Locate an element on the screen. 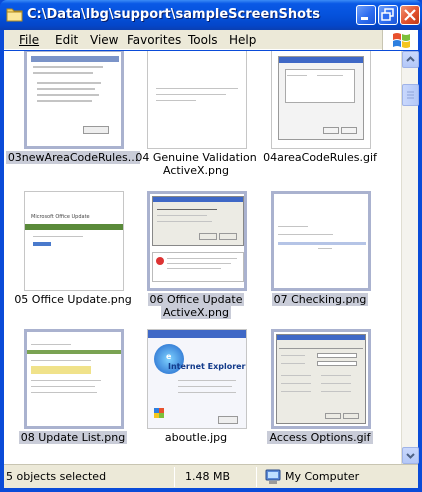 The width and height of the screenshot is (422, 492). close-icon is located at coordinates (410, 15).